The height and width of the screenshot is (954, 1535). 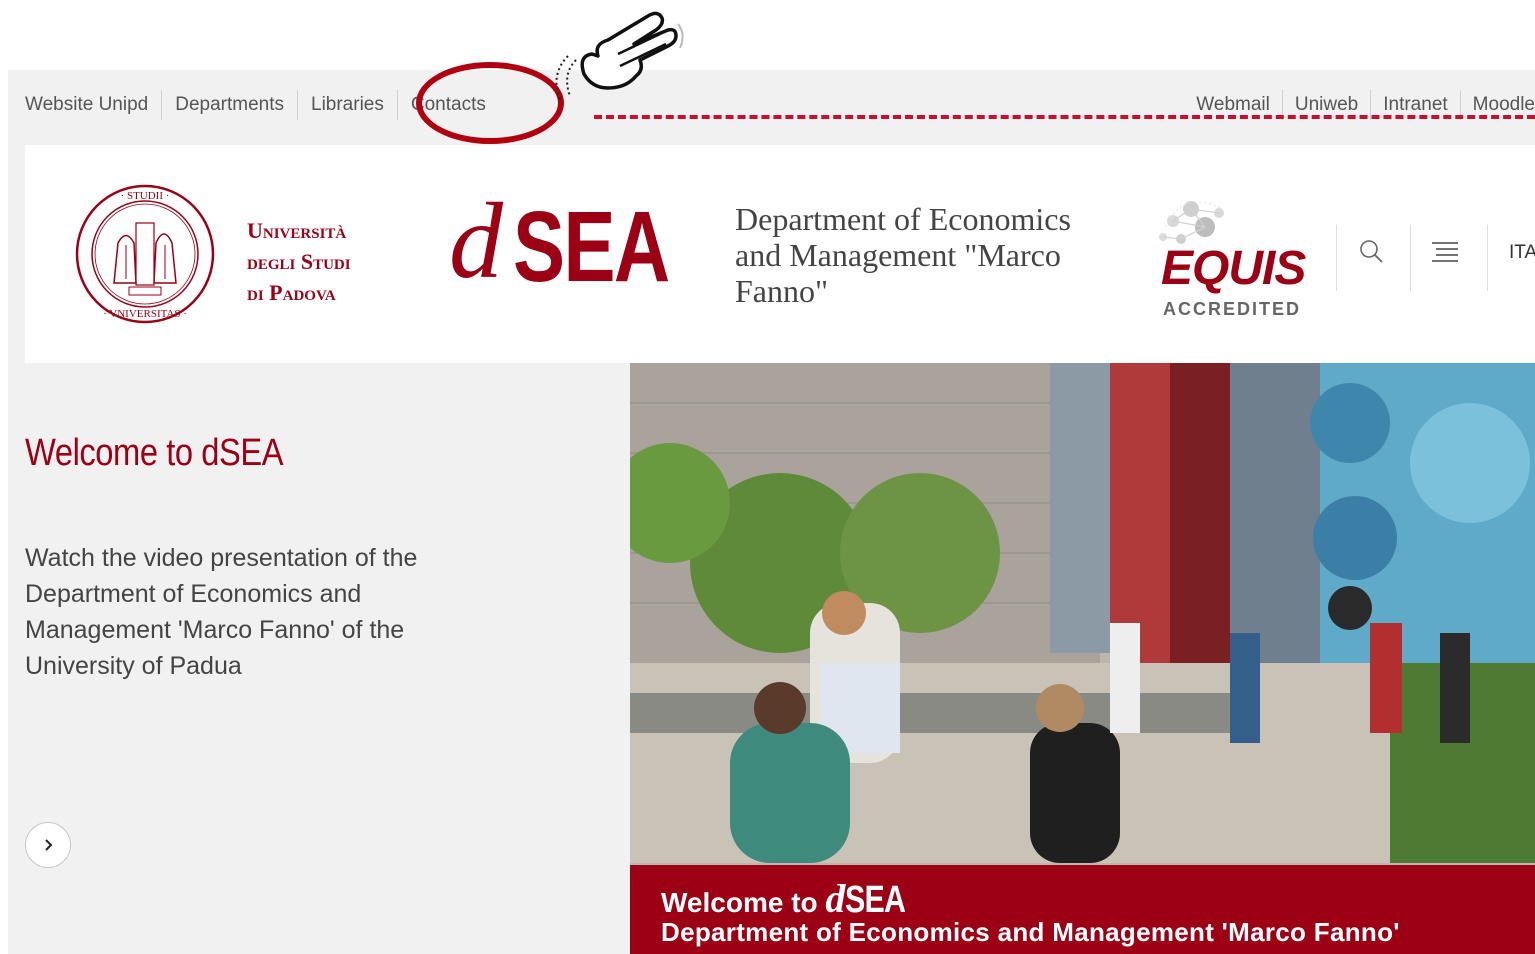 What do you see at coordinates (145, 196) in the screenshot?
I see `svg-text: · STUDII ·` at bounding box center [145, 196].